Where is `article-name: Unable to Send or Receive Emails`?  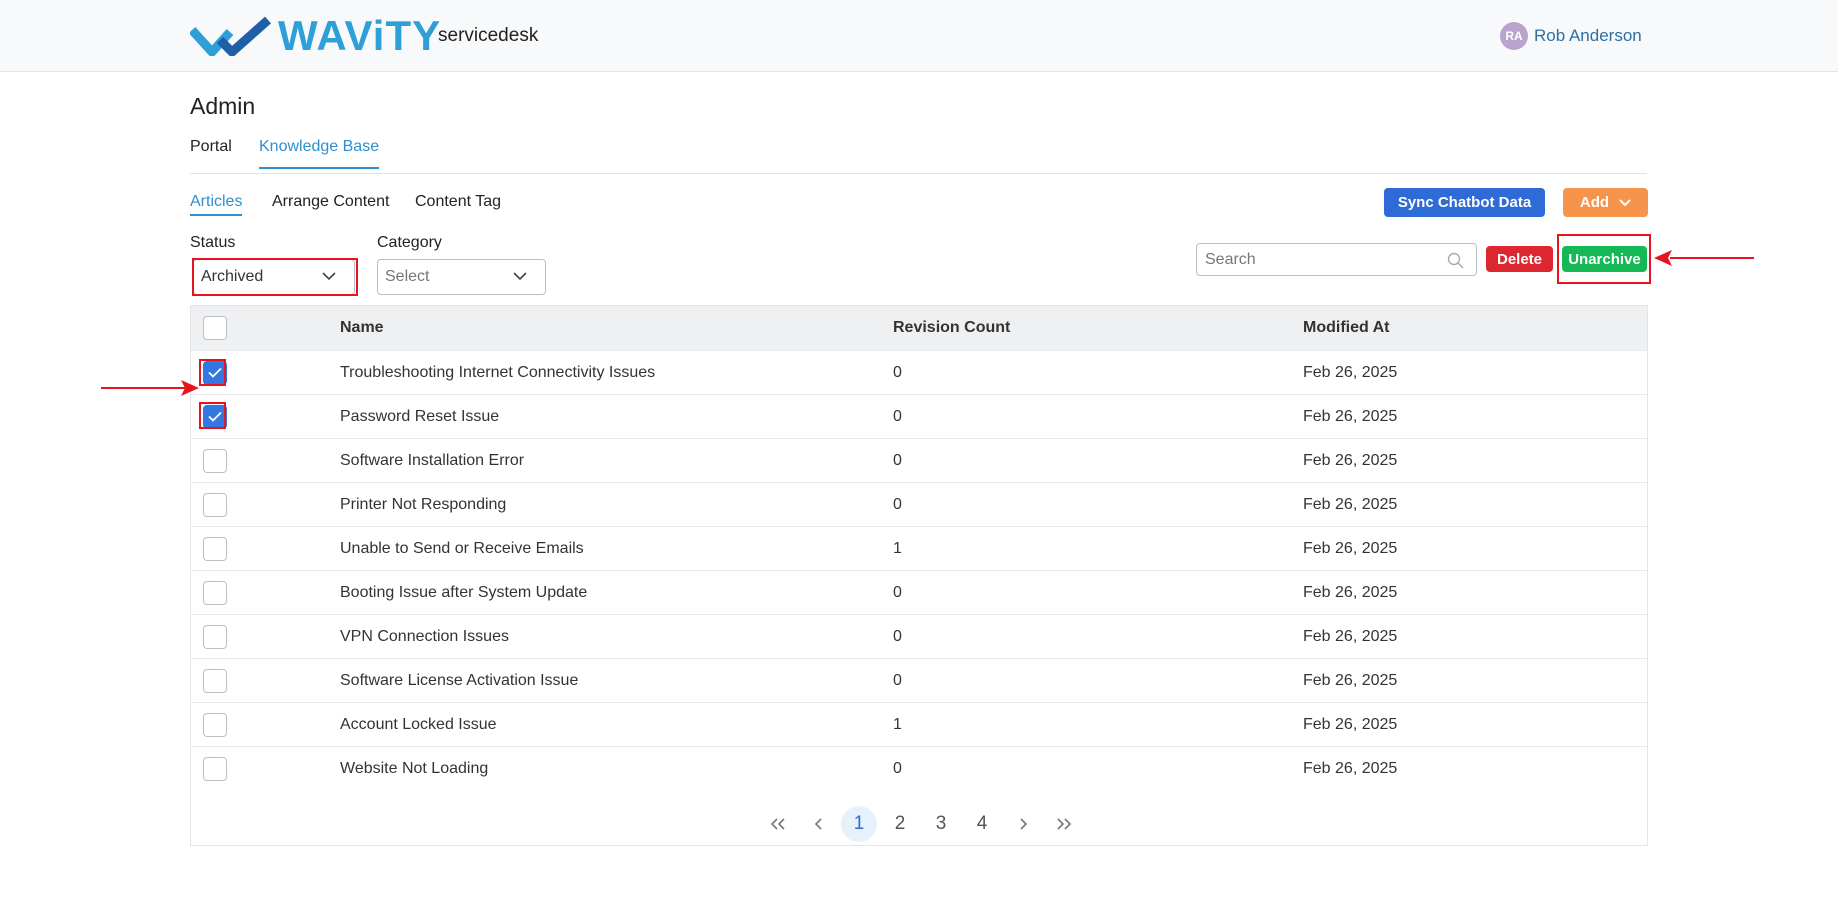 article-name: Unable to Send or Receive Emails is located at coordinates (462, 549).